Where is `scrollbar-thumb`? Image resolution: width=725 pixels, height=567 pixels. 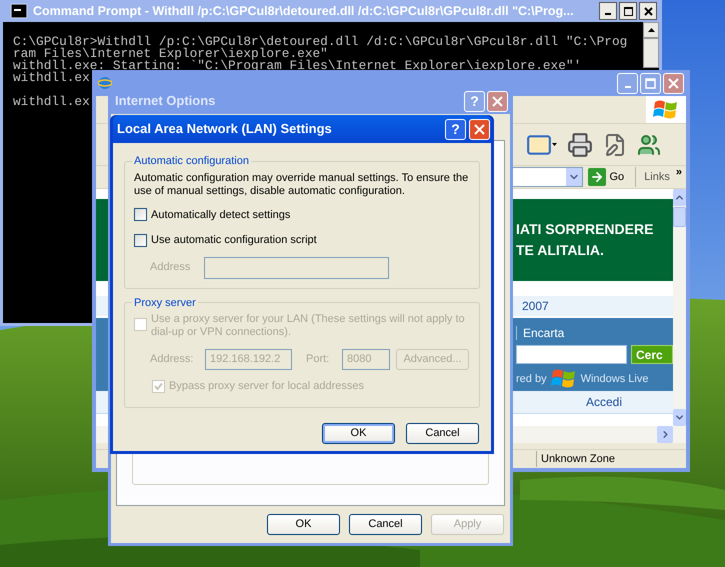
scrollbar-thumb is located at coordinates (679, 217).